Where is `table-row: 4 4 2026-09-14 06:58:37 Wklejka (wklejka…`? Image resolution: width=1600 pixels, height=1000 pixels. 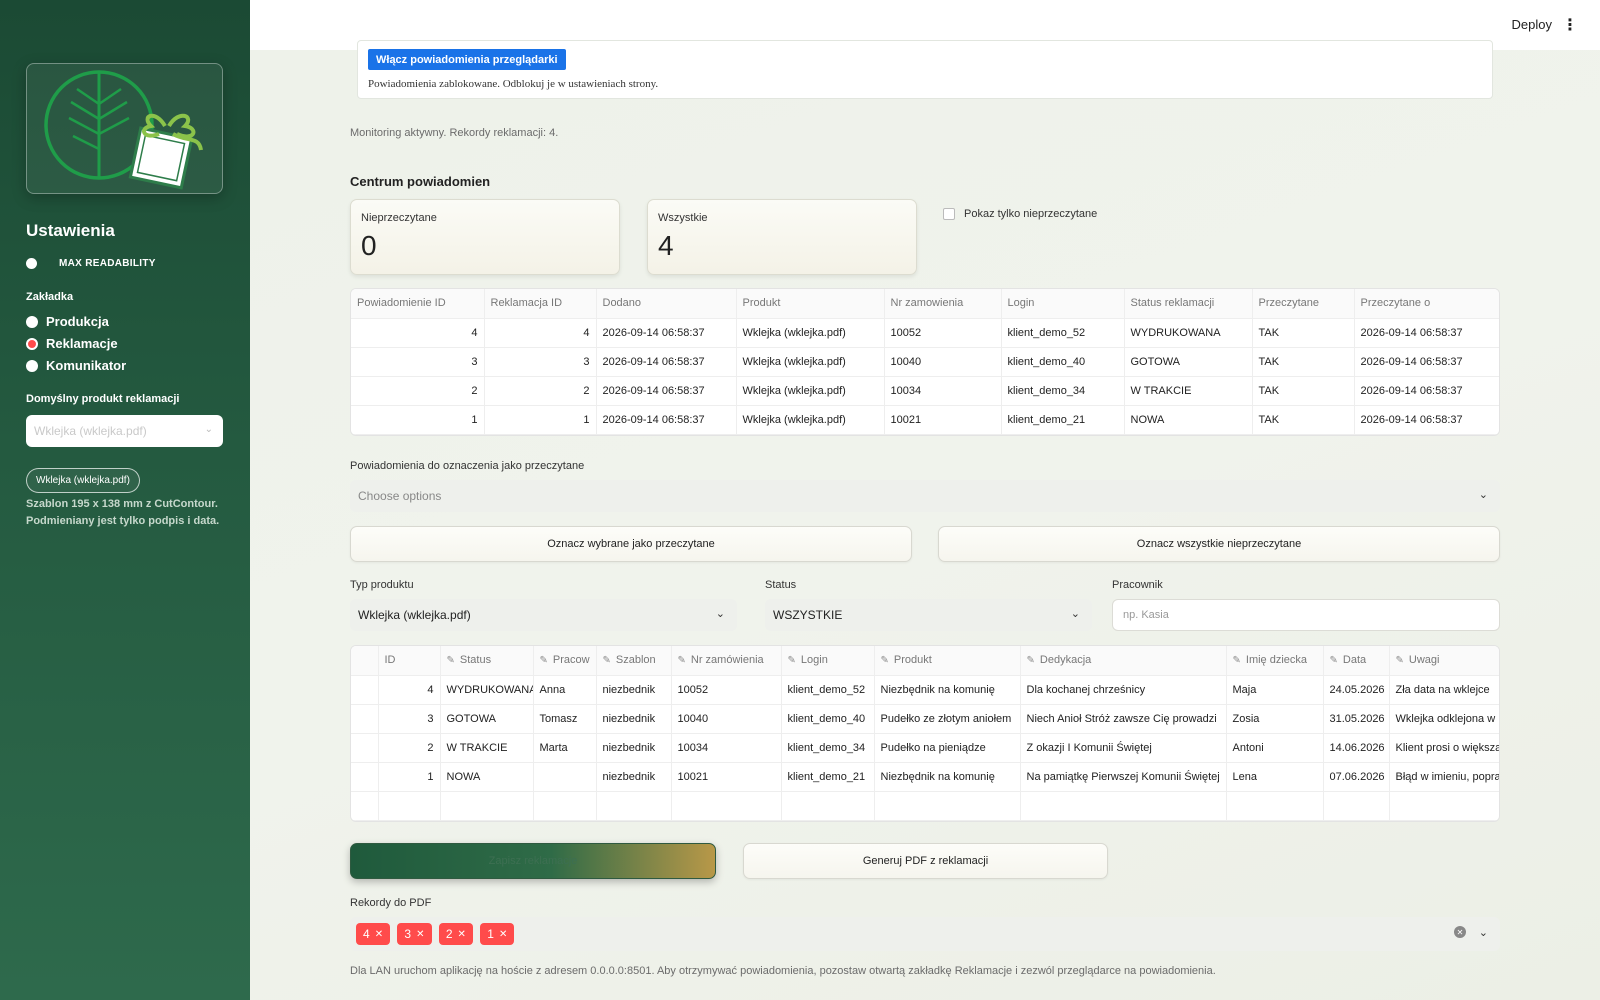
table-row: 4 4 2026-09-14 06:58:37 Wklejka (wklejka… is located at coordinates (925, 333).